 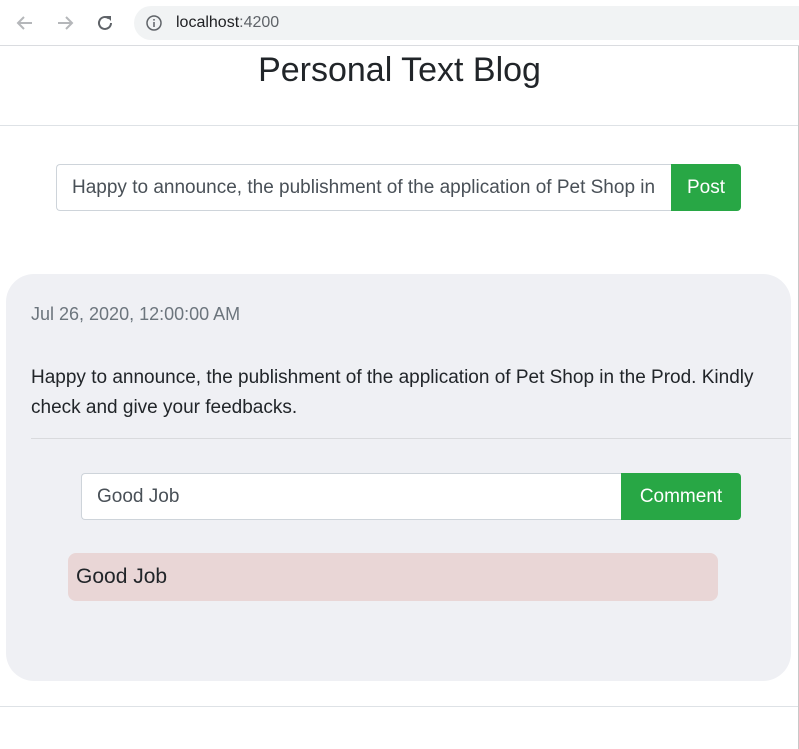 I want to click on post-composer: Post, so click(x=398, y=187).